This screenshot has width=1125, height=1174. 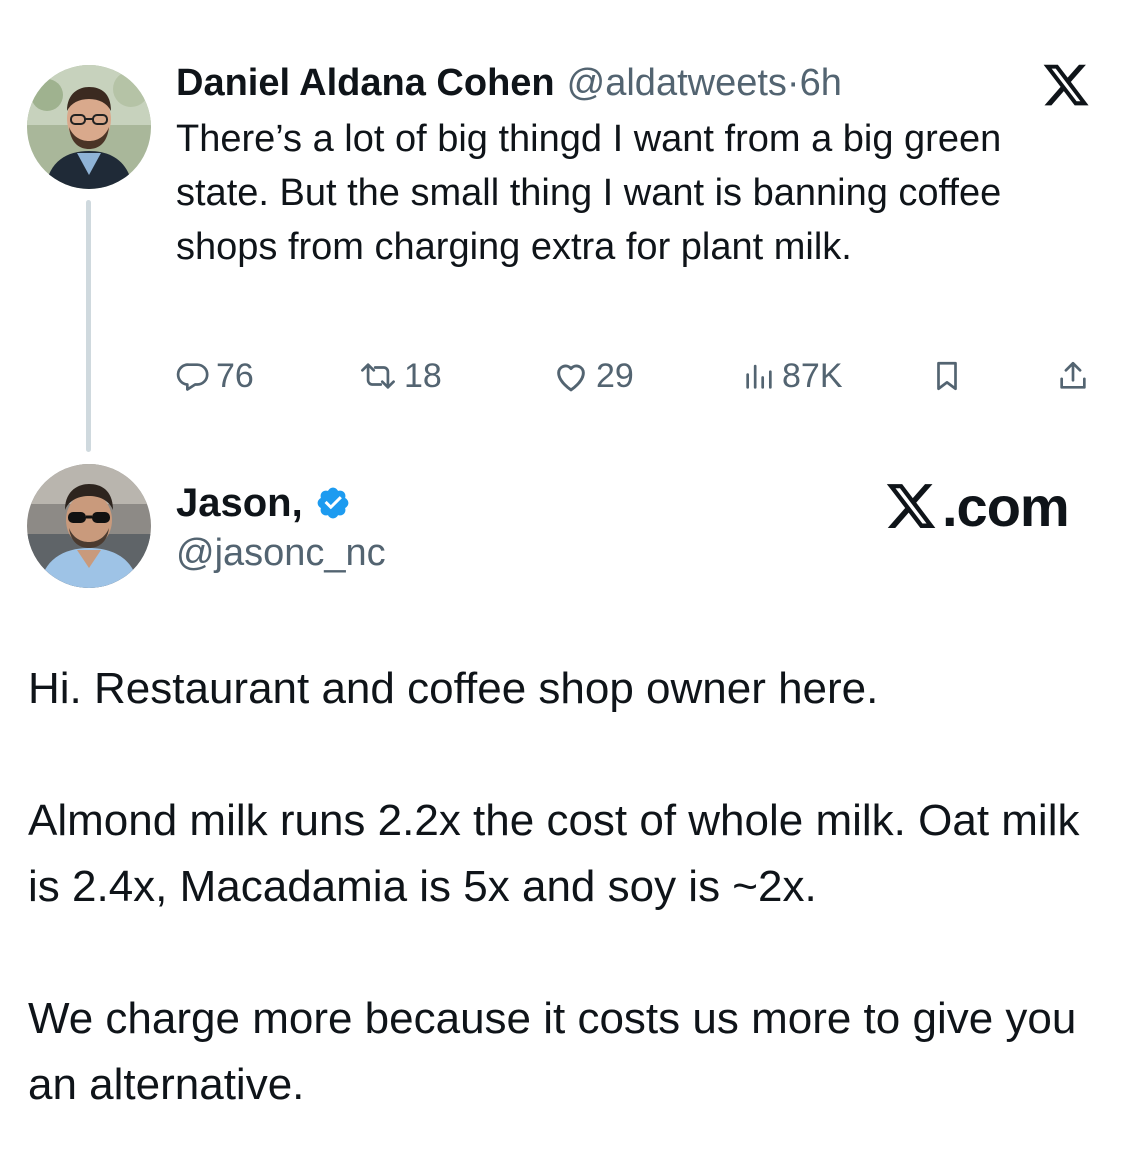 What do you see at coordinates (365, 83) in the screenshot?
I see `quoted-author-name: Daniel Aldana Cohen` at bounding box center [365, 83].